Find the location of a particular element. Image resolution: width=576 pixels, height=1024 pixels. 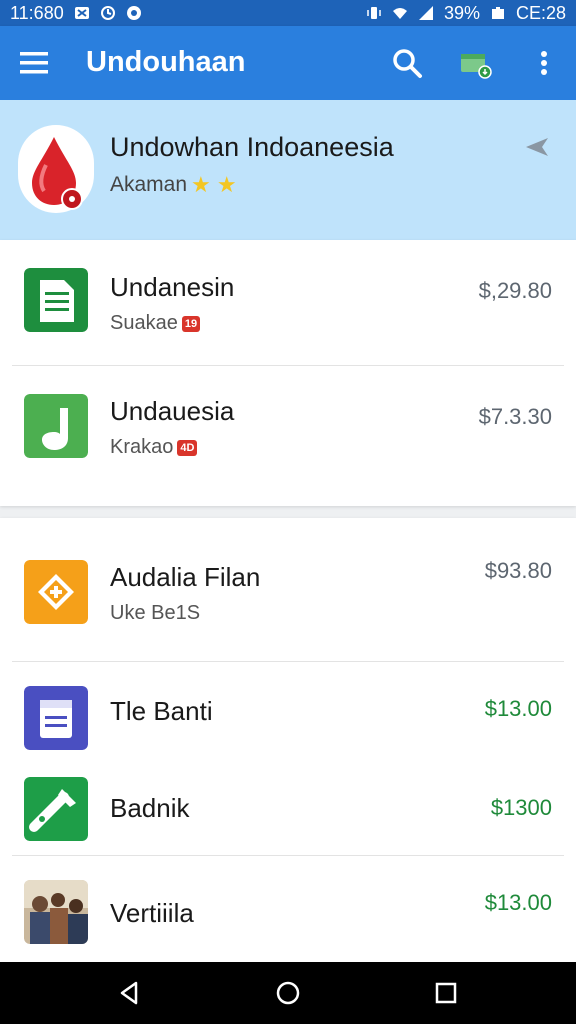

pin-icon is located at coordinates (537, 147).